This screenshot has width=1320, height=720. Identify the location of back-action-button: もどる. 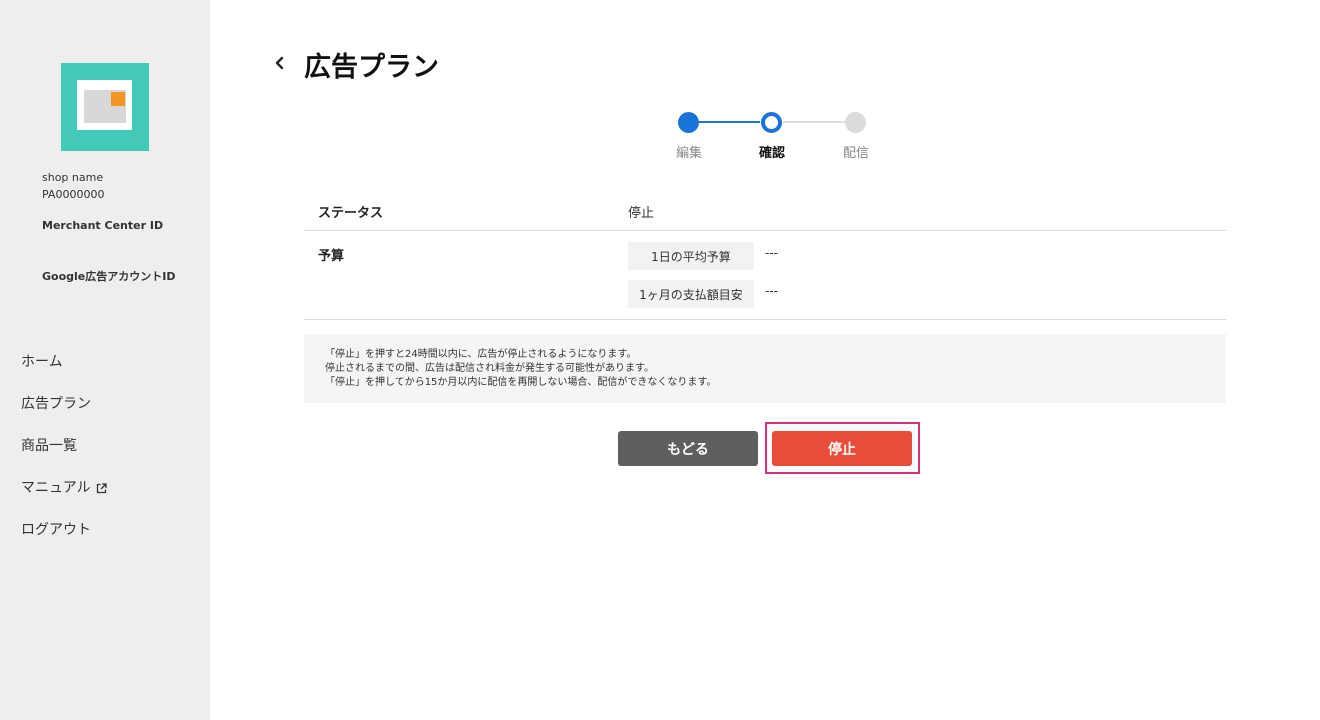
(688, 448).